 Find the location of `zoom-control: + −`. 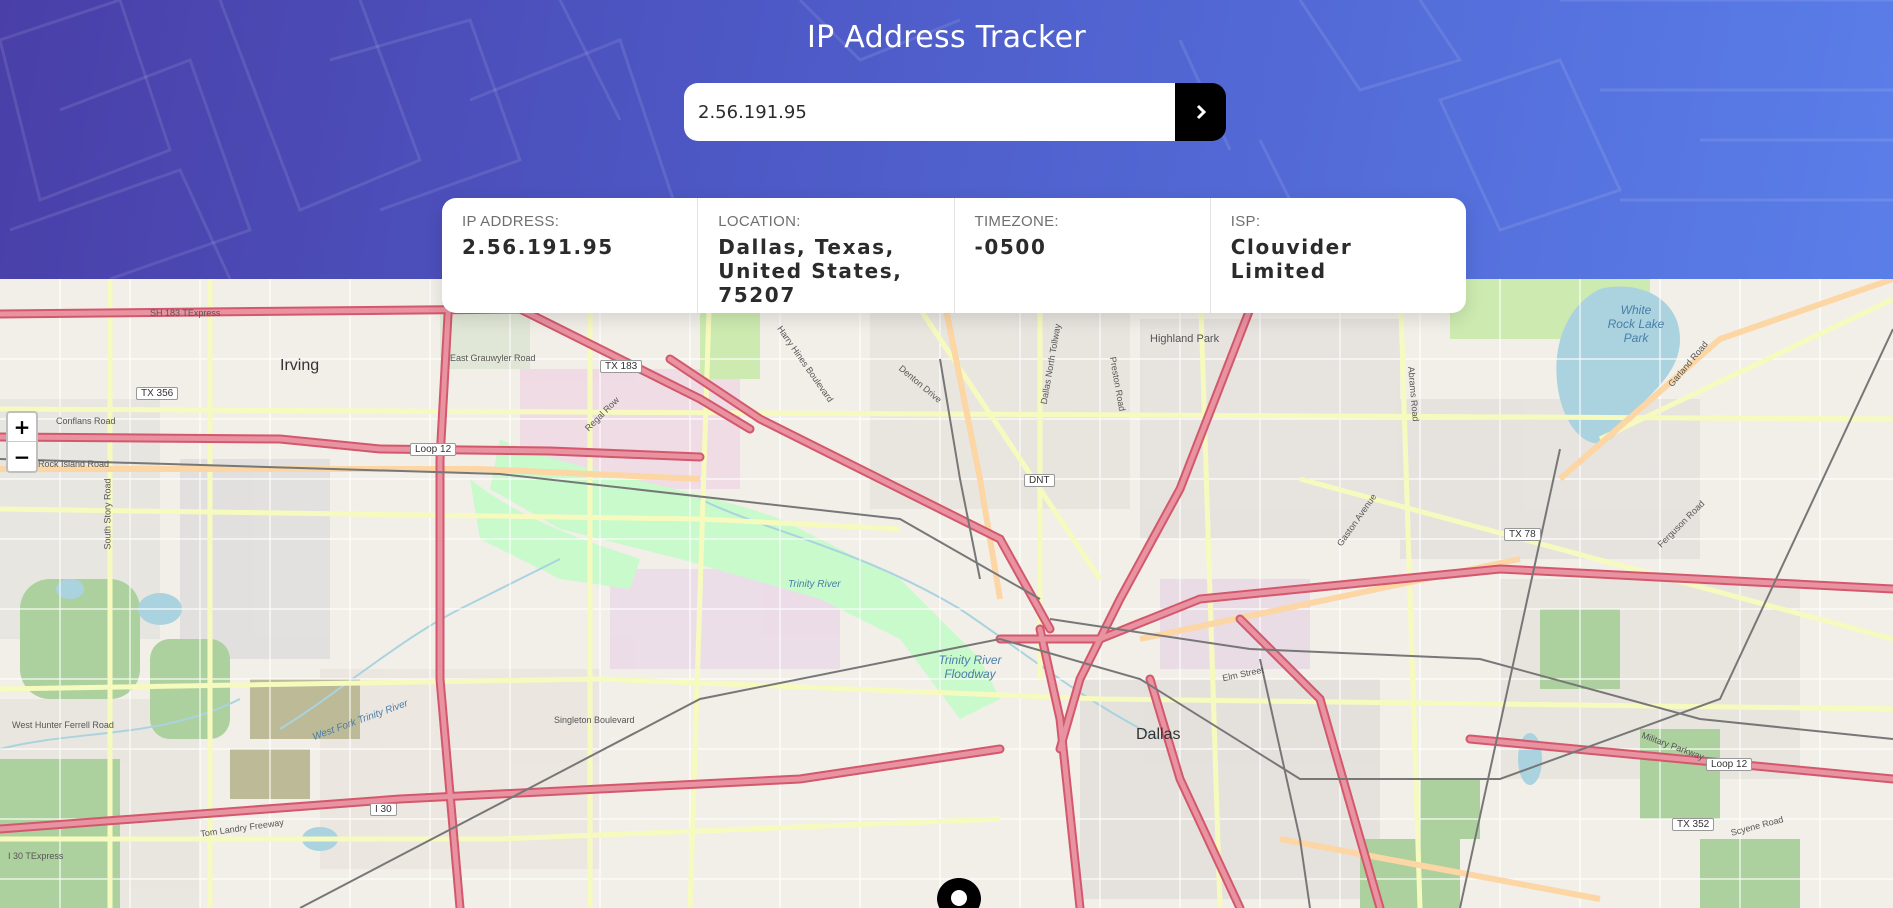

zoom-control: + − is located at coordinates (22, 442).